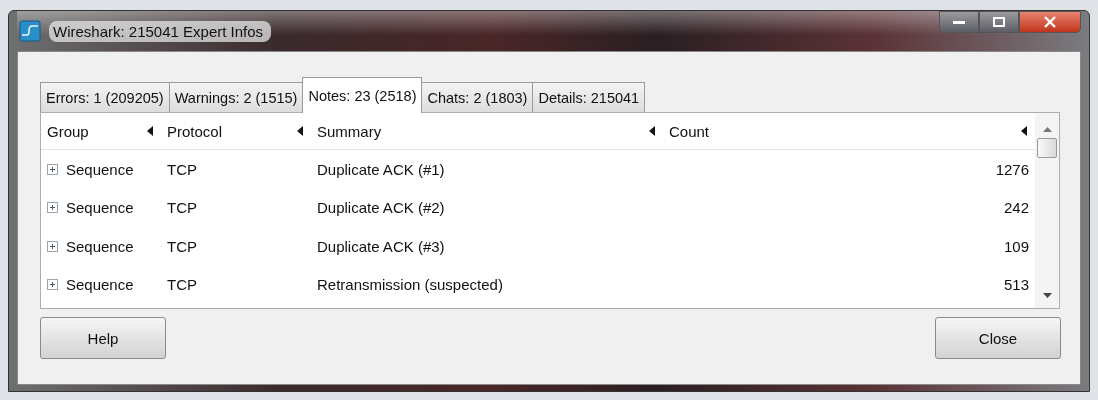 This screenshot has height=400, width=1098. Describe the element at coordinates (362, 95) in the screenshot. I see `tab: Notes: 23 (2518)` at that location.